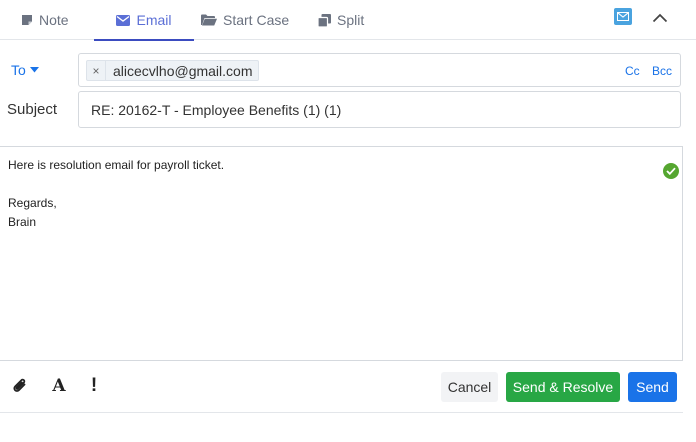 This screenshot has height=442, width=696. What do you see at coordinates (671, 171) in the screenshot?
I see `check-circle-icon` at bounding box center [671, 171].